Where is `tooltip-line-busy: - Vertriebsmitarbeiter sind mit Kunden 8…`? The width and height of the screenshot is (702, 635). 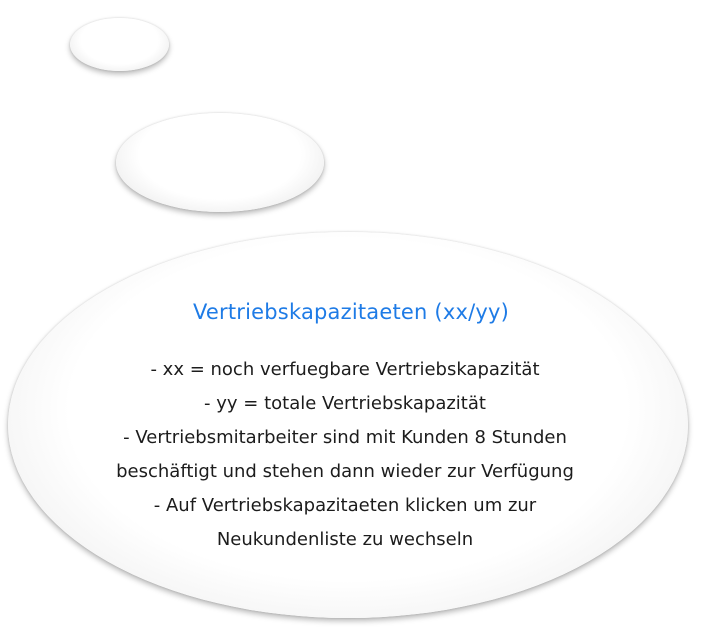
tooltip-line-busy: - Vertriebsmitarbeiter sind mit Kunden 8… is located at coordinates (345, 437).